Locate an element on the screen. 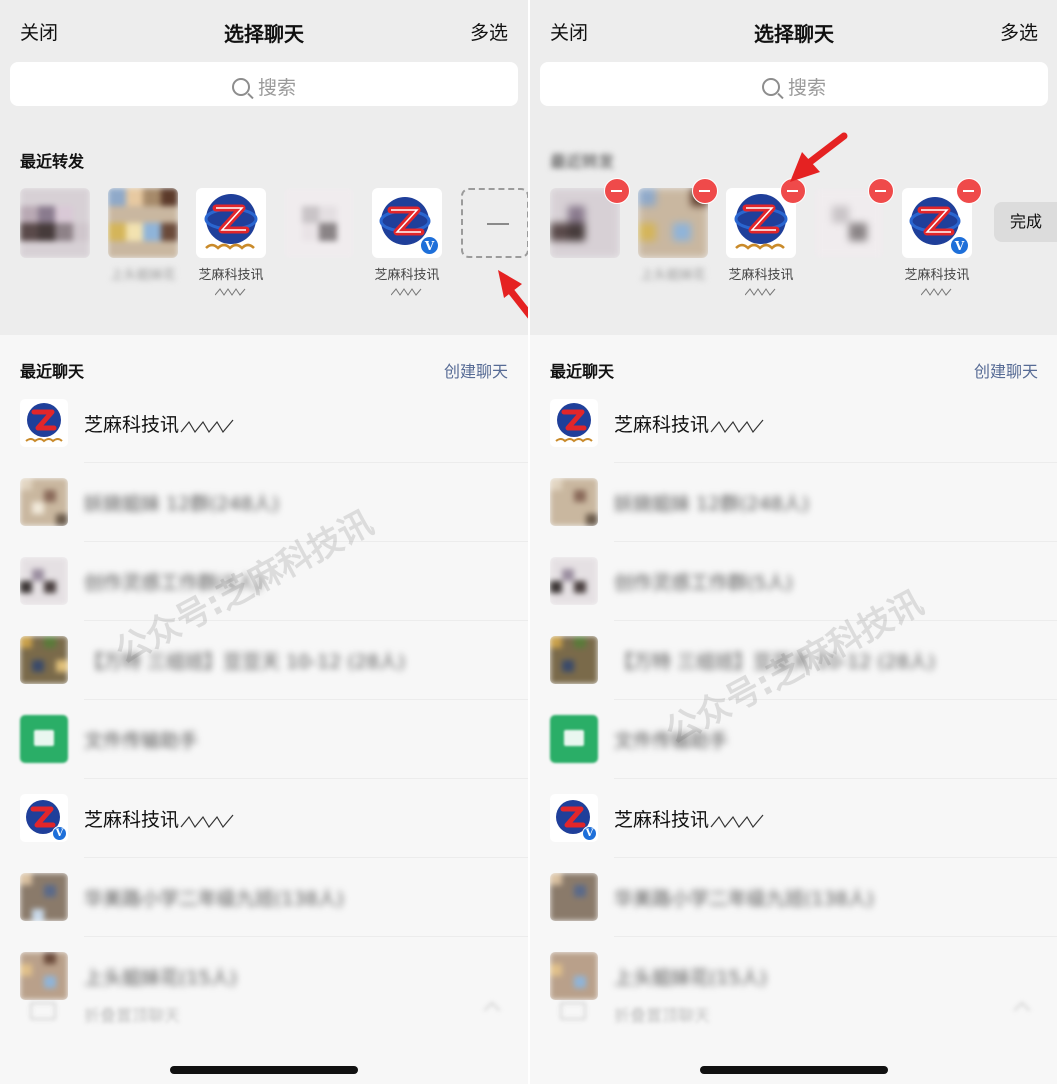 The width and height of the screenshot is (1057, 1084). forward-item: 上头姐妹花 is located at coordinates (143, 235).